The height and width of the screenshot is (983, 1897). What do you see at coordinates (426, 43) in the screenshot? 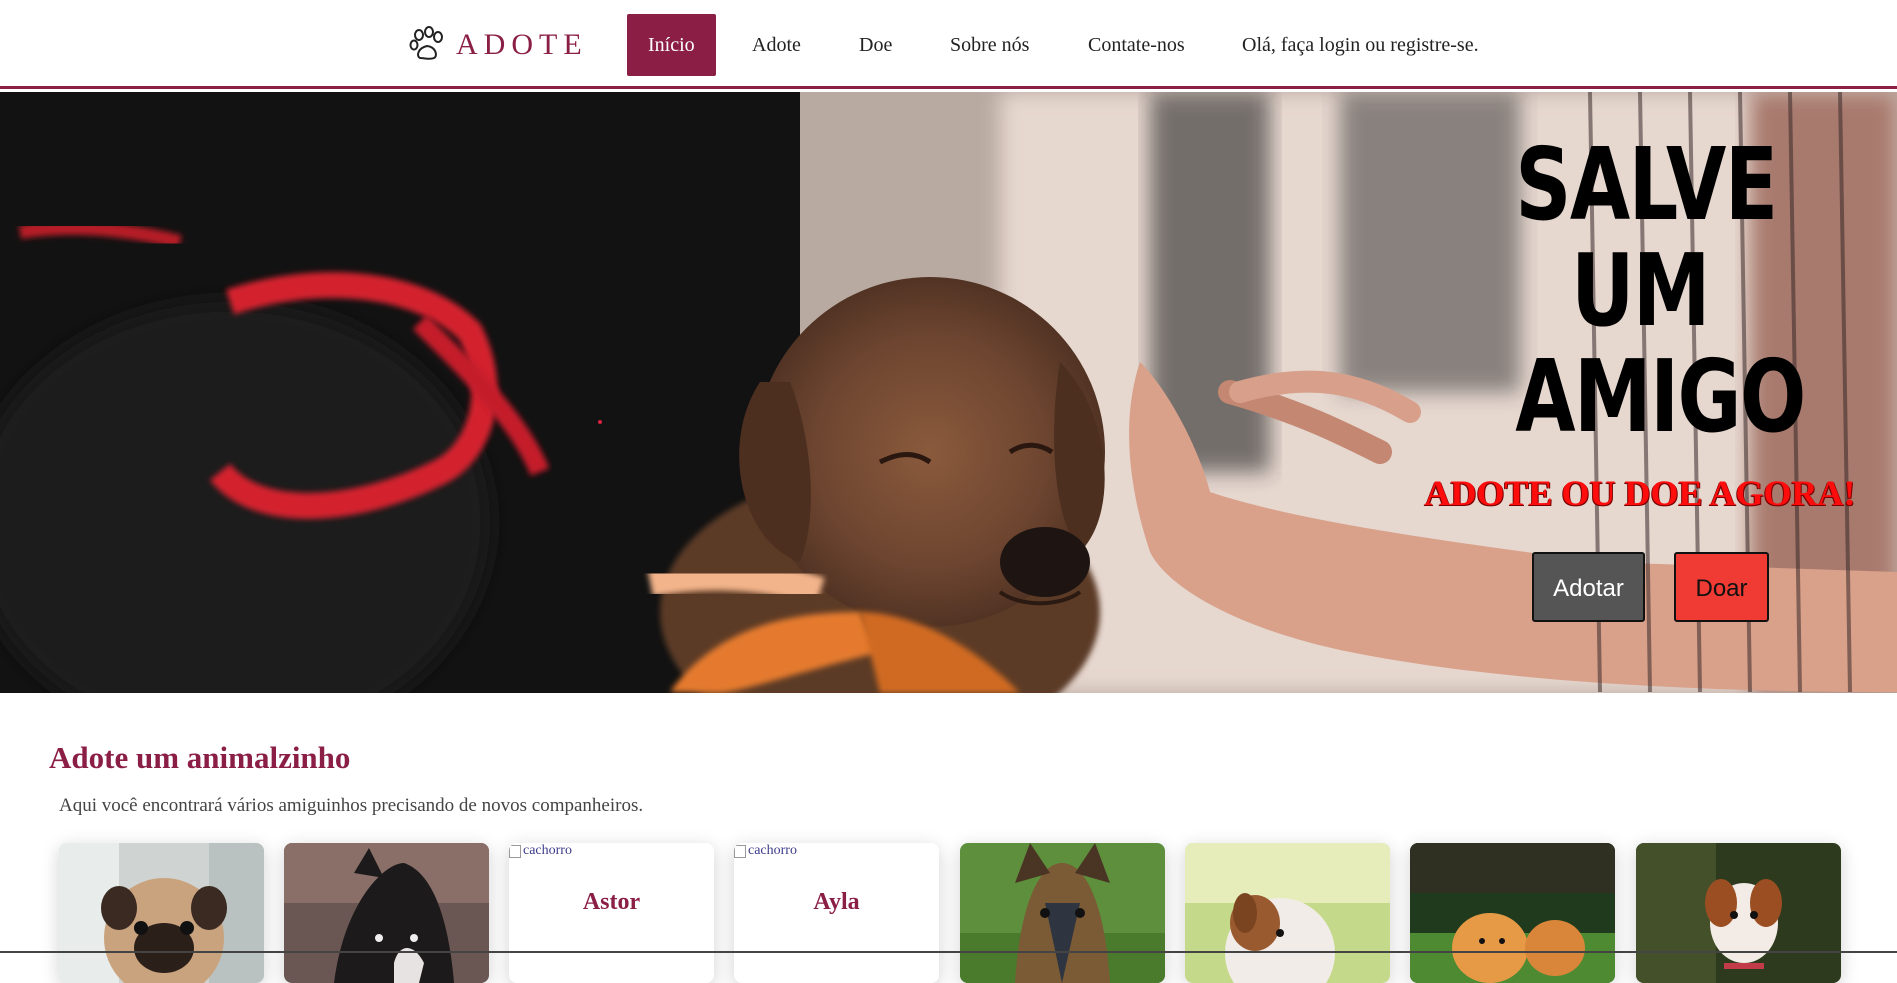
I see `paw-icon` at bounding box center [426, 43].